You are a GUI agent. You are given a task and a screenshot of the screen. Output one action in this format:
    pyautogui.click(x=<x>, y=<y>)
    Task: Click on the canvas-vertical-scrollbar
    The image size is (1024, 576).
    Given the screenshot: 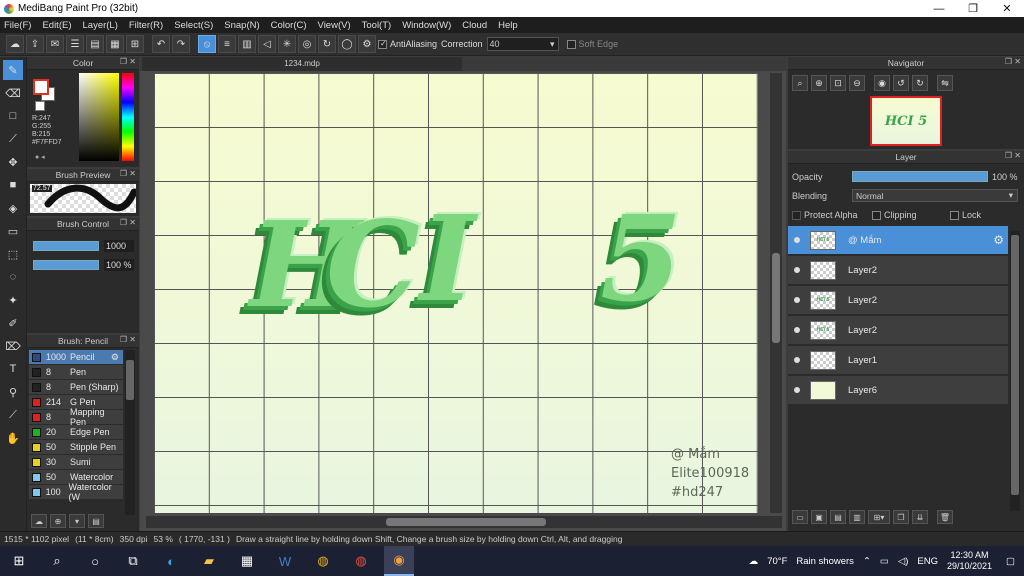 What is the action you would take?
    pyautogui.click(x=776, y=293)
    